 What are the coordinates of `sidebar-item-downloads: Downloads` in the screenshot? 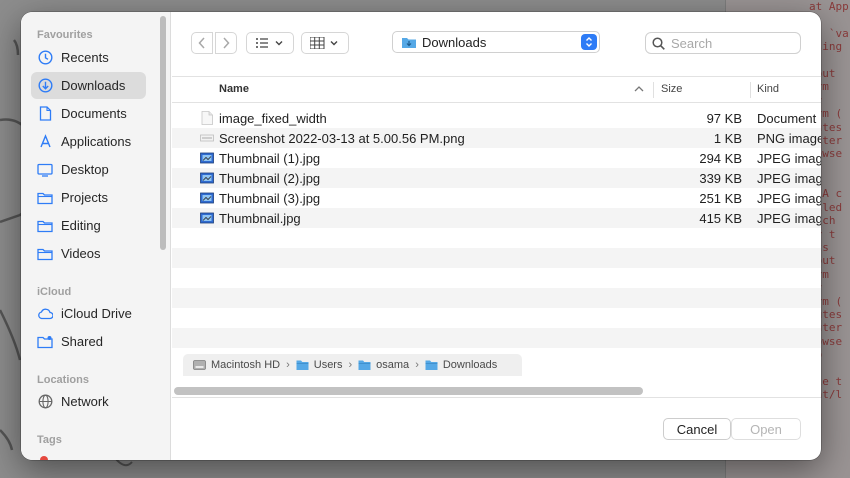 It's located at (88, 85).